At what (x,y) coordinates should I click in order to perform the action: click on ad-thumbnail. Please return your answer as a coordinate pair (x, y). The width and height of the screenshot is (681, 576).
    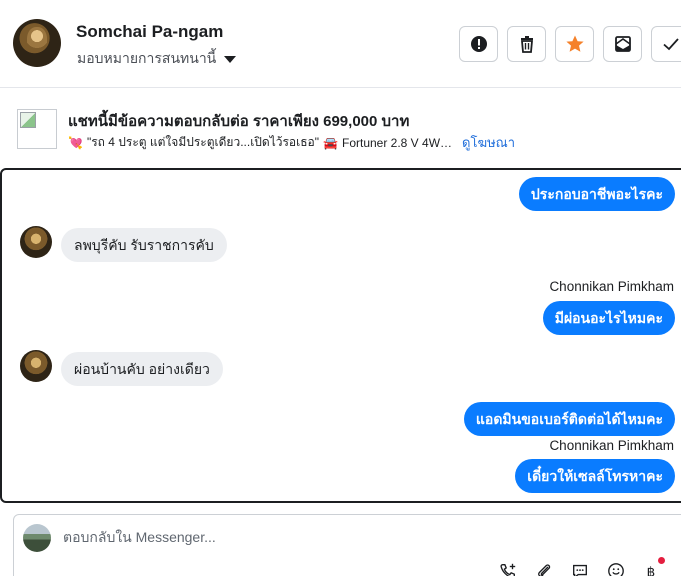
    Looking at the image, I should click on (37, 129).